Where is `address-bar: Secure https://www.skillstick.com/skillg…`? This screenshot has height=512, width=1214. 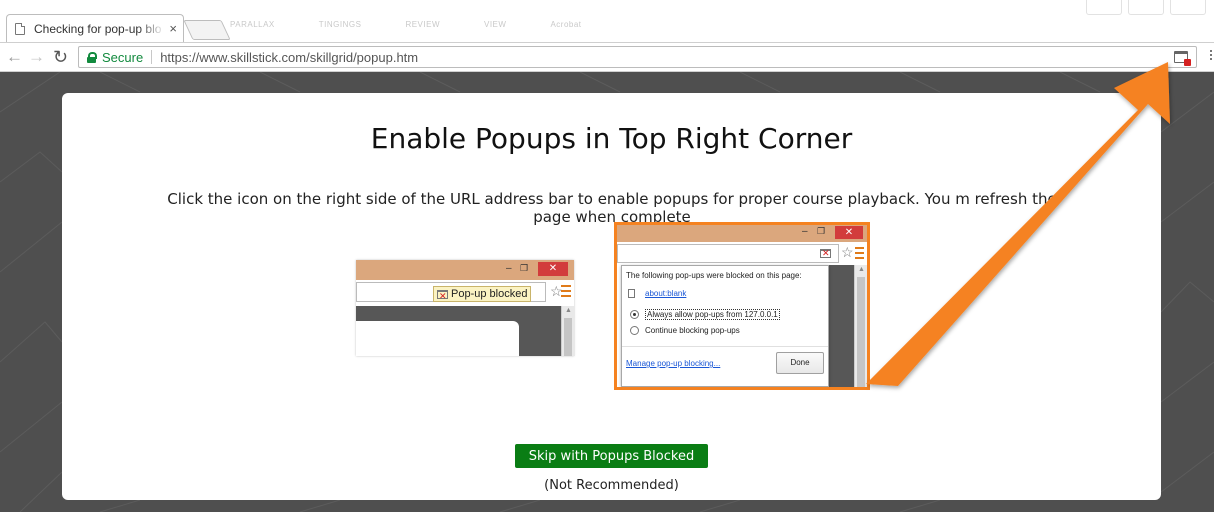
address-bar: Secure https://www.skillstick.com/skillg… is located at coordinates (637, 57).